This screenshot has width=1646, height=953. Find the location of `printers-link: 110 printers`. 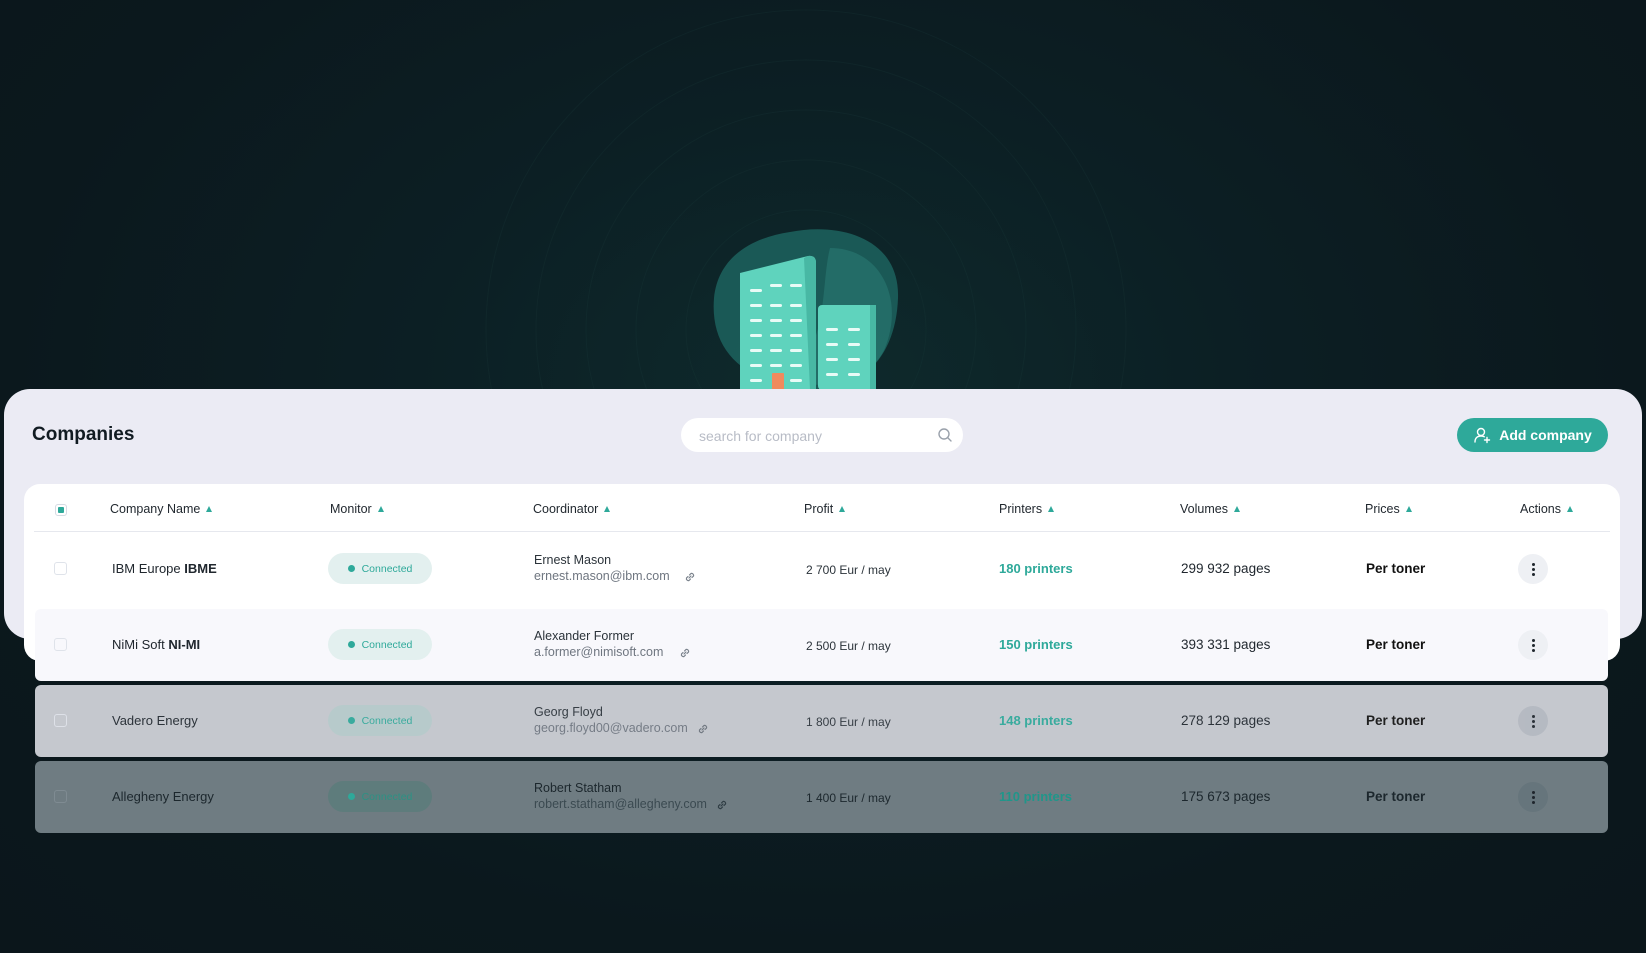

printers-link: 110 printers is located at coordinates (1035, 796).